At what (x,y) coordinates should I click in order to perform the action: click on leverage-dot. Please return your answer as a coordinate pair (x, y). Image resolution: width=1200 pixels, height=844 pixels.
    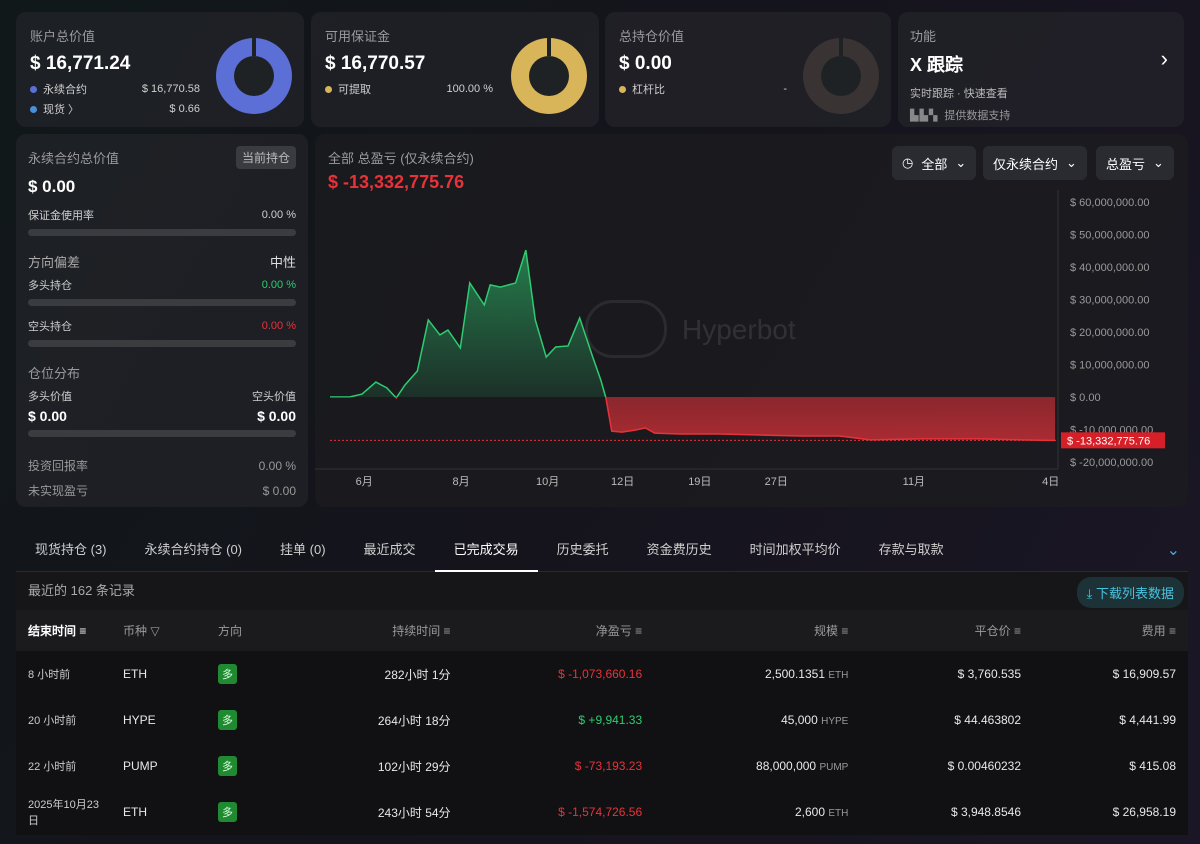
    Looking at the image, I should click on (622, 89).